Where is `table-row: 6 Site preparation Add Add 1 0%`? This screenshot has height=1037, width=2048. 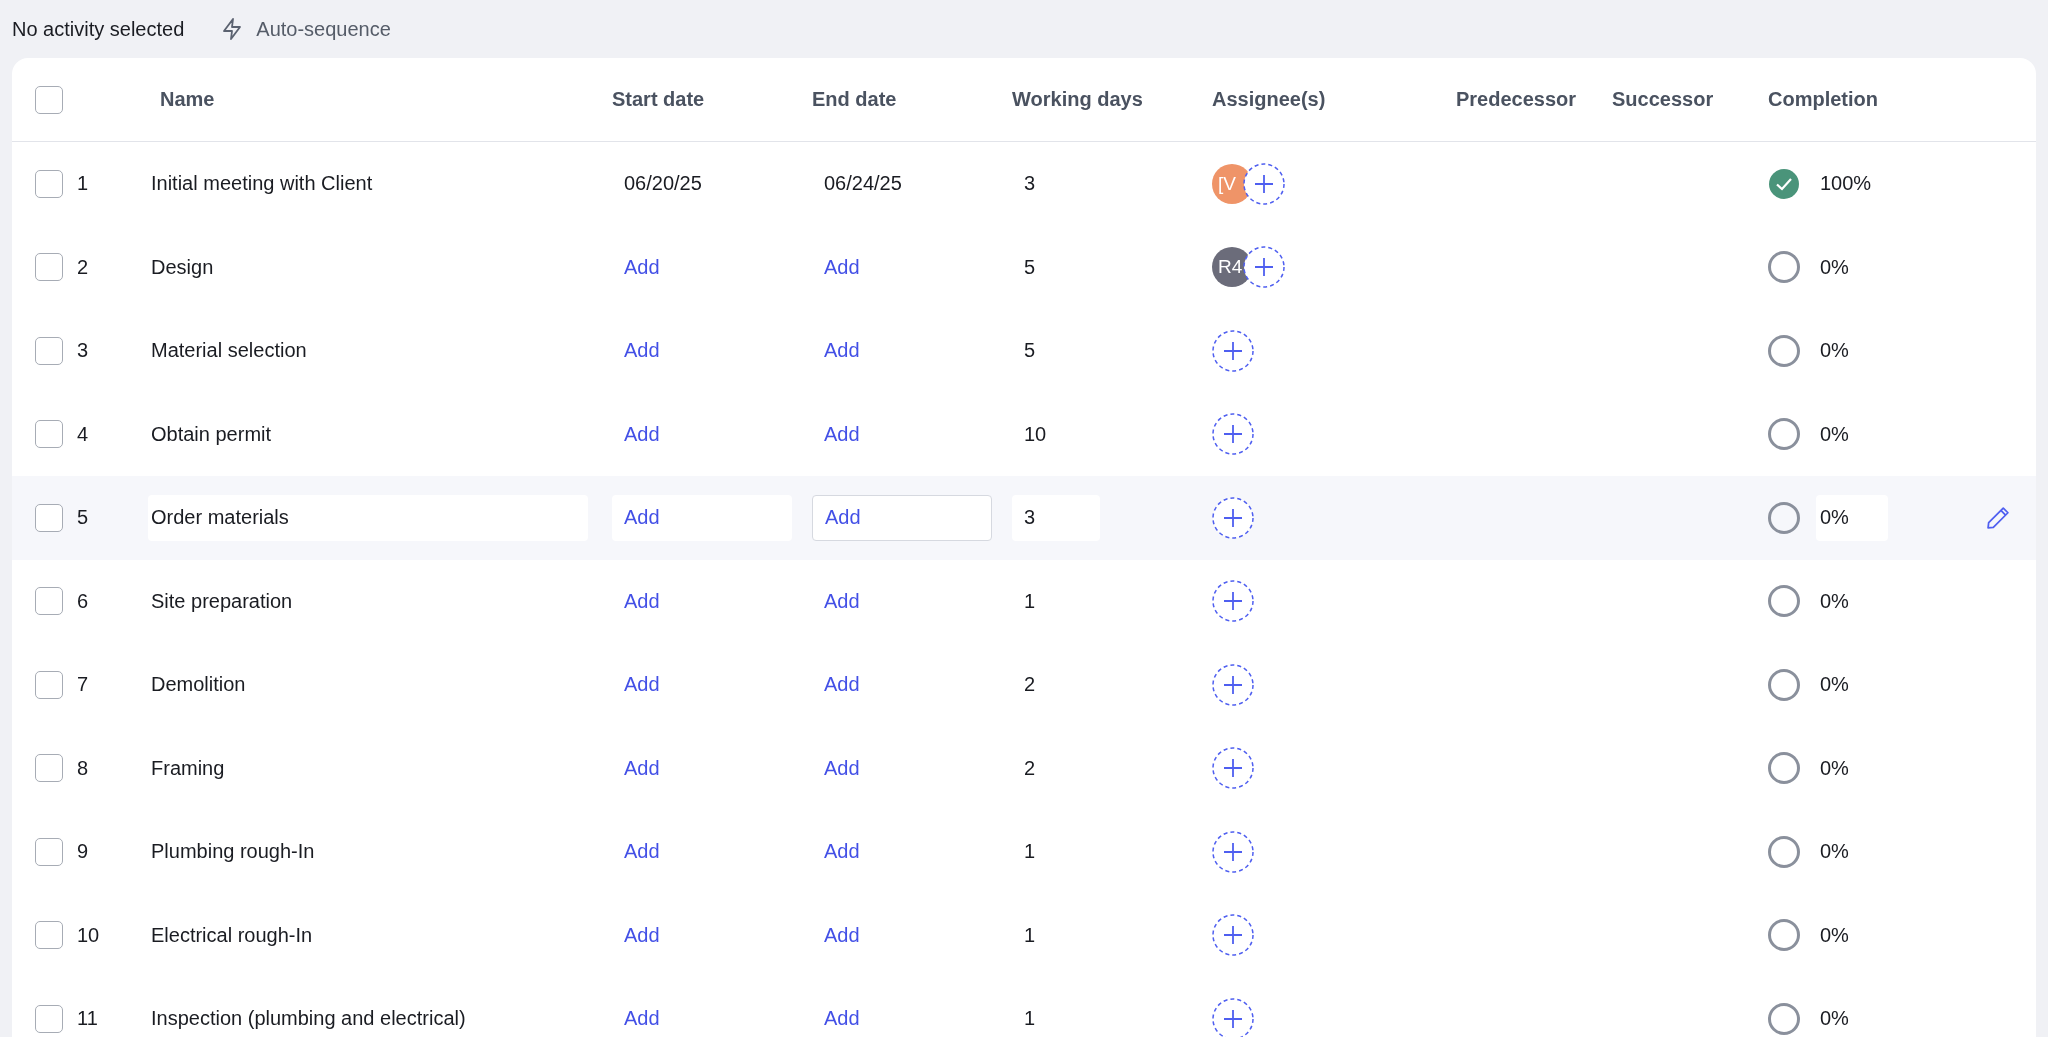
table-row: 6 Site preparation Add Add 1 0% is located at coordinates (1024, 601).